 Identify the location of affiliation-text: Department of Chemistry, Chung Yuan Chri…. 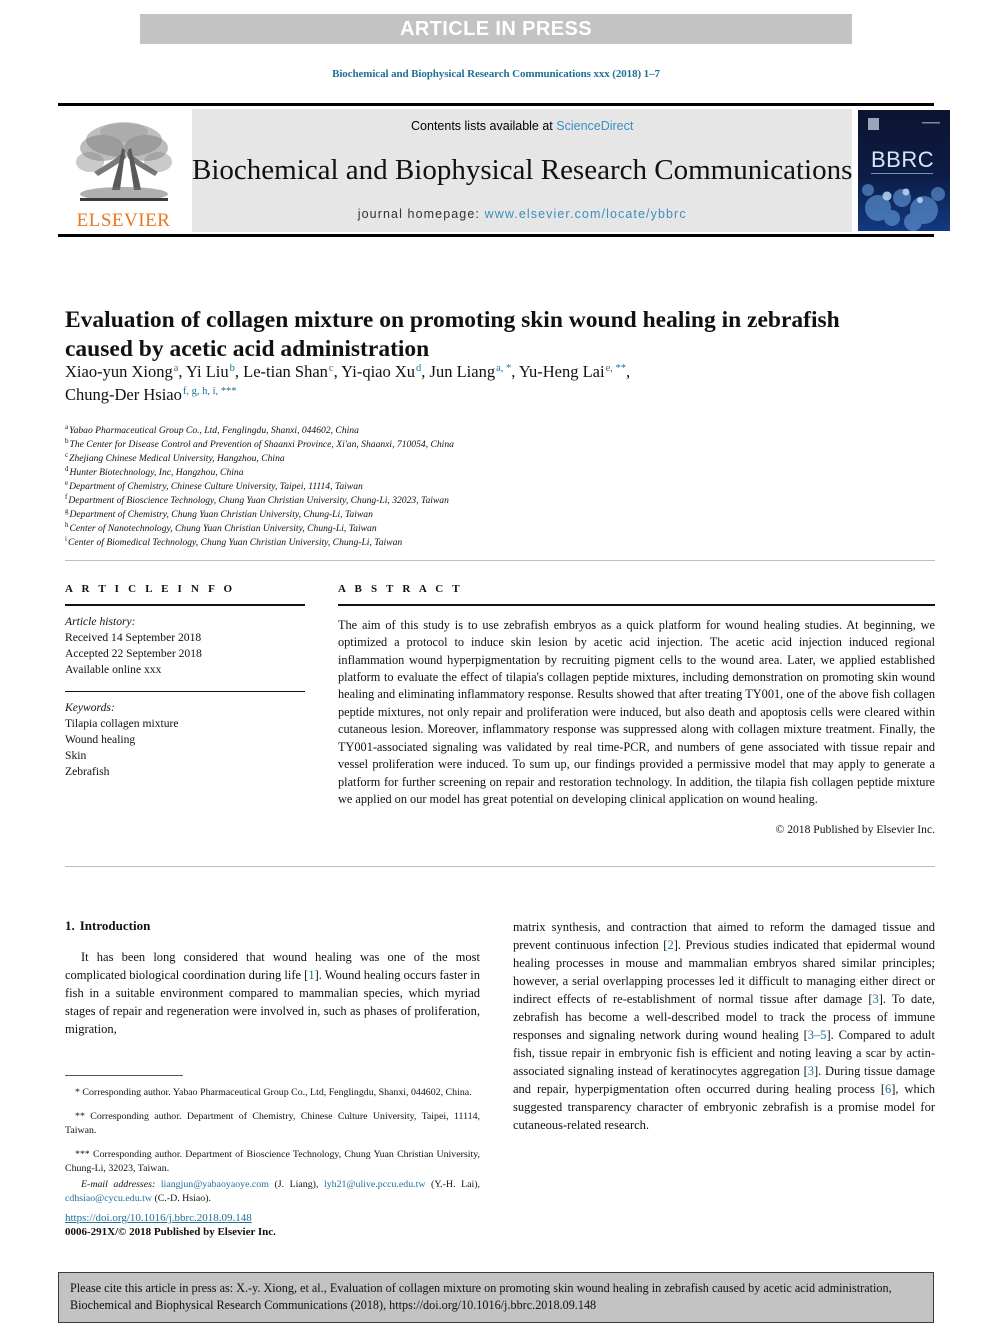
(221, 514).